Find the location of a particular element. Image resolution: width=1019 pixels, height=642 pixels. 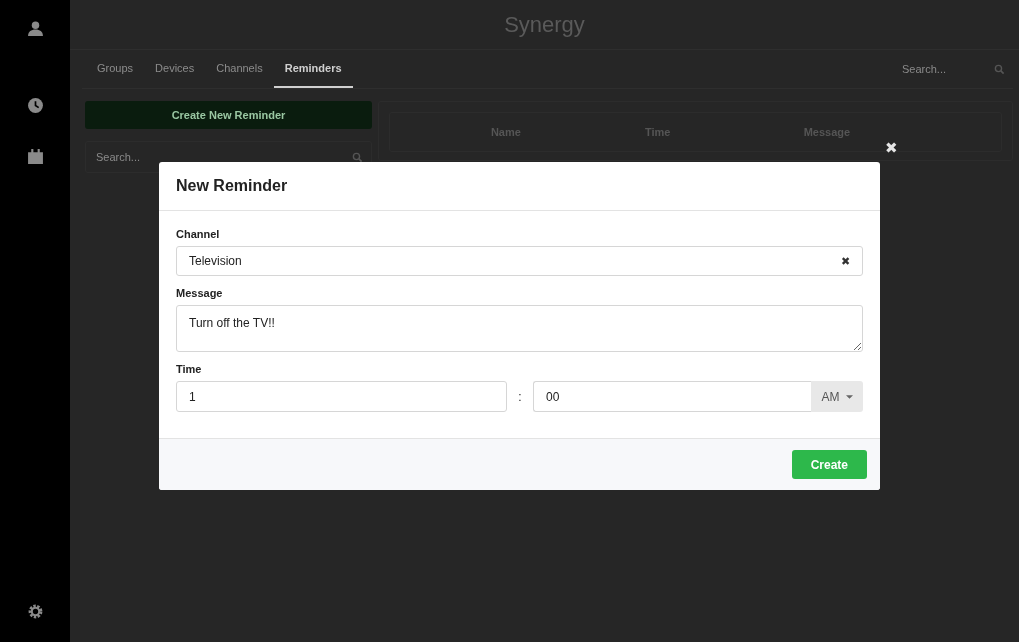

tab: Channels is located at coordinates (239, 69).